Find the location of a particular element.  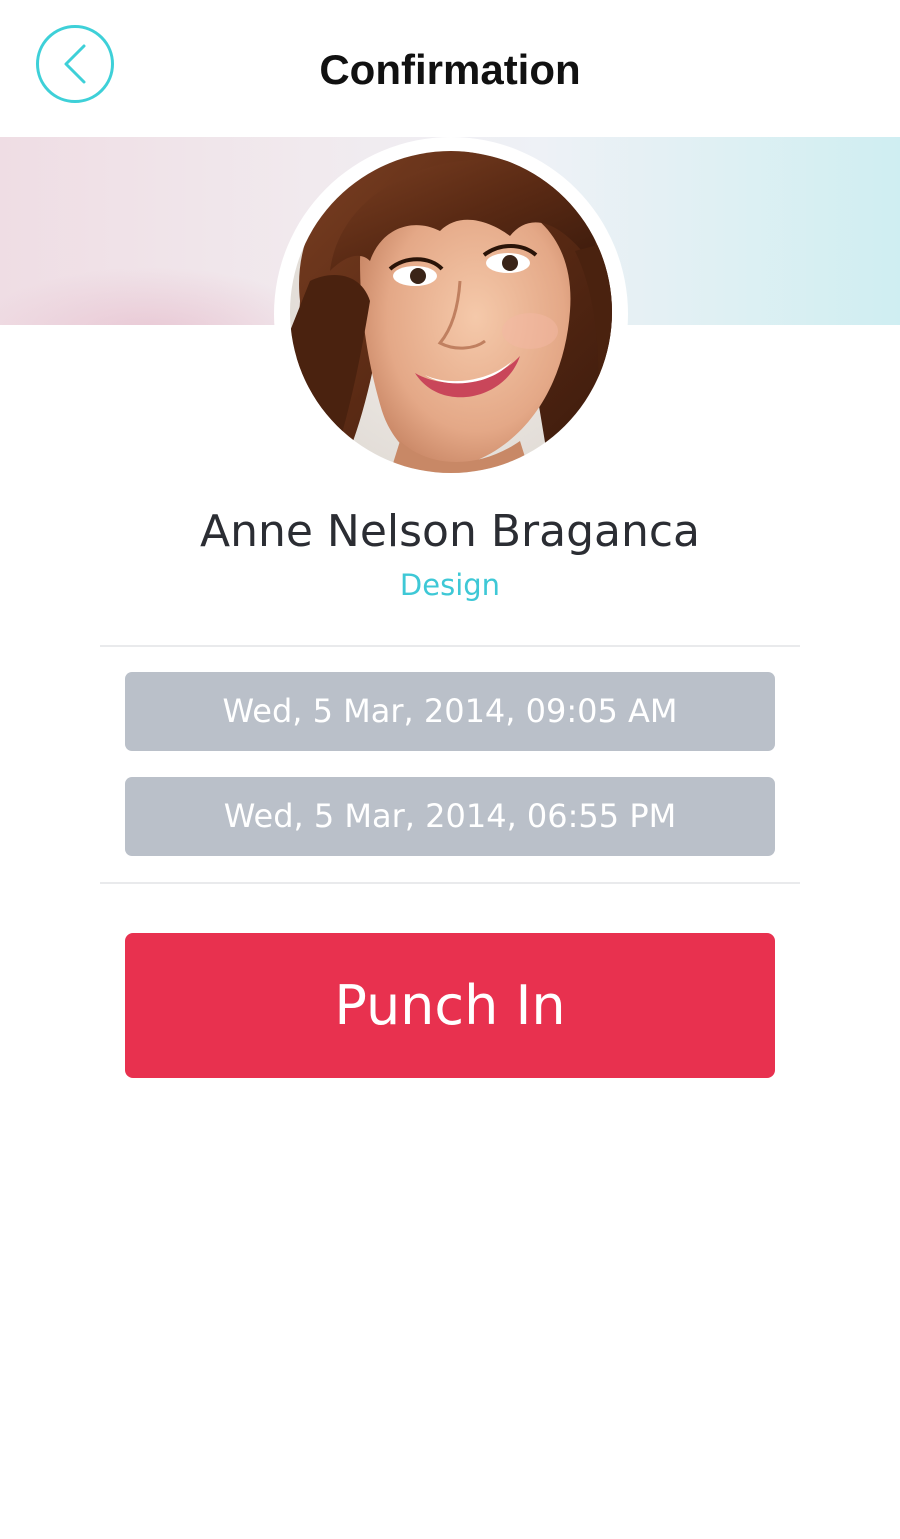

profile-name: Anne Nelson Braganca is located at coordinates (450, 531).